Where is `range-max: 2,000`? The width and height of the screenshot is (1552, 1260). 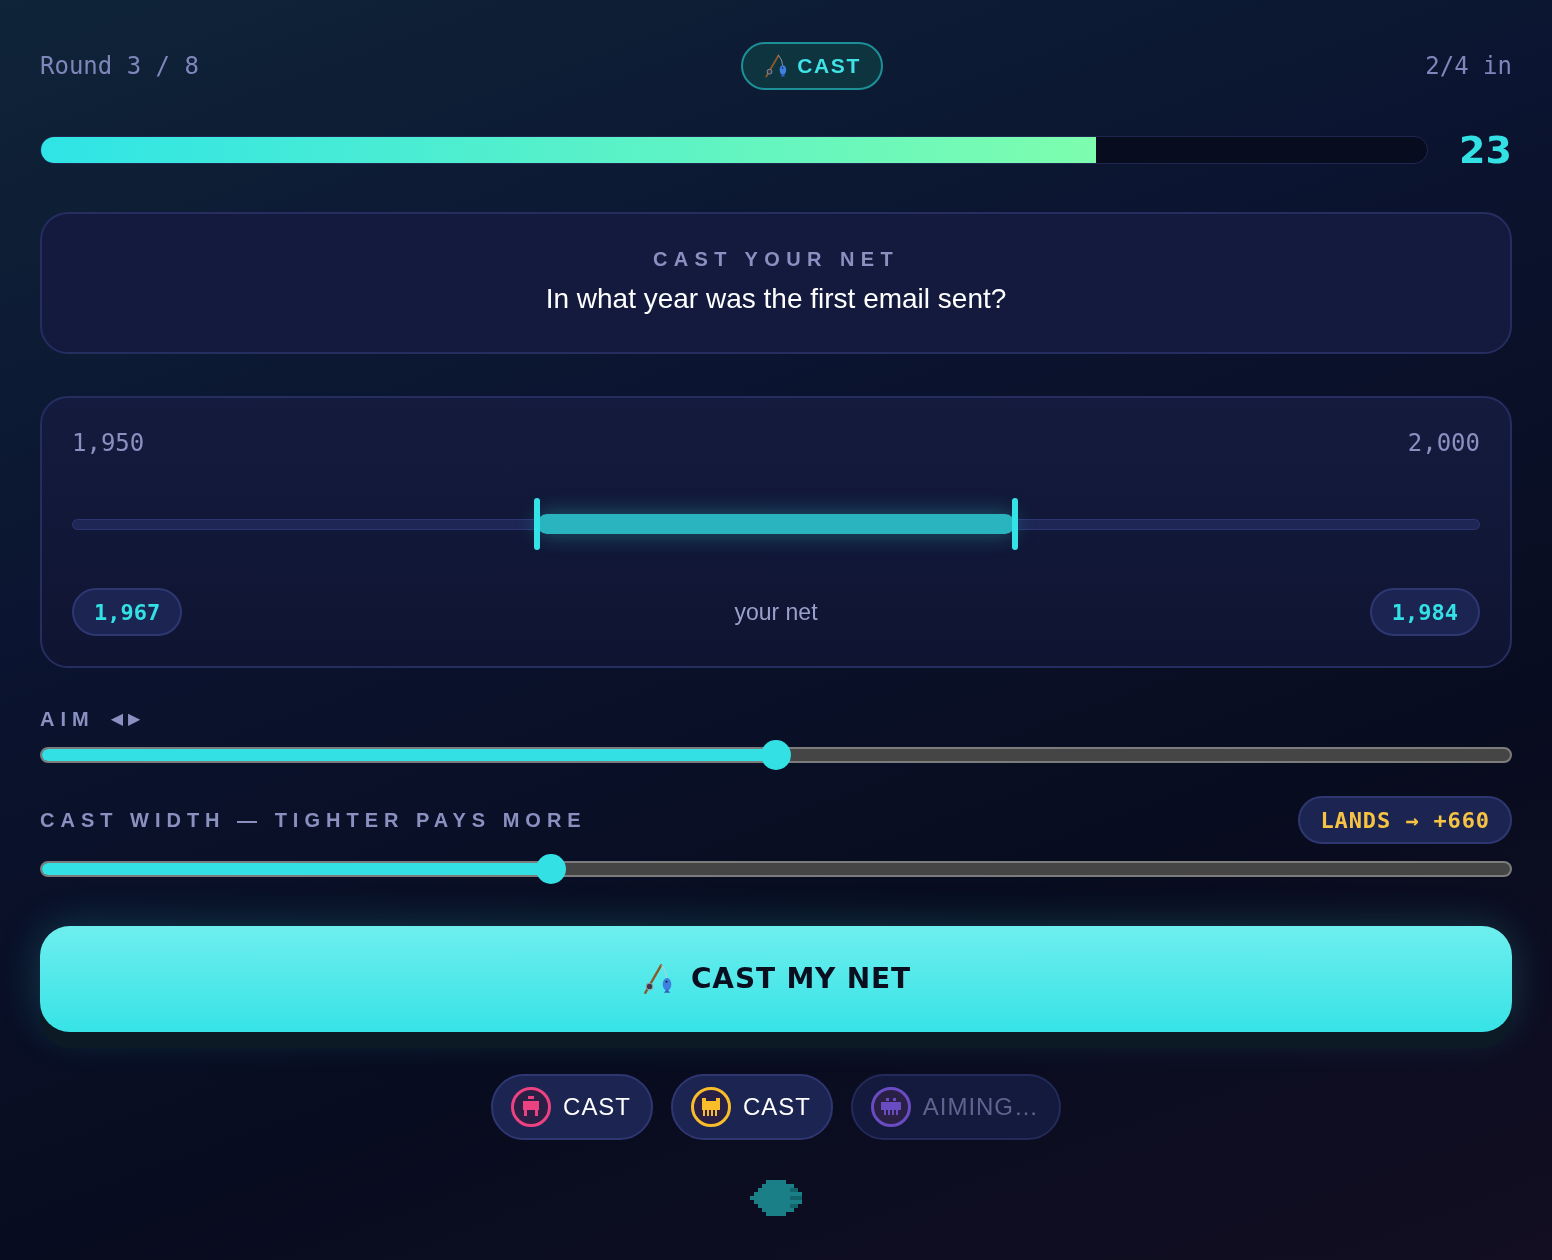 range-max: 2,000 is located at coordinates (1443, 443).